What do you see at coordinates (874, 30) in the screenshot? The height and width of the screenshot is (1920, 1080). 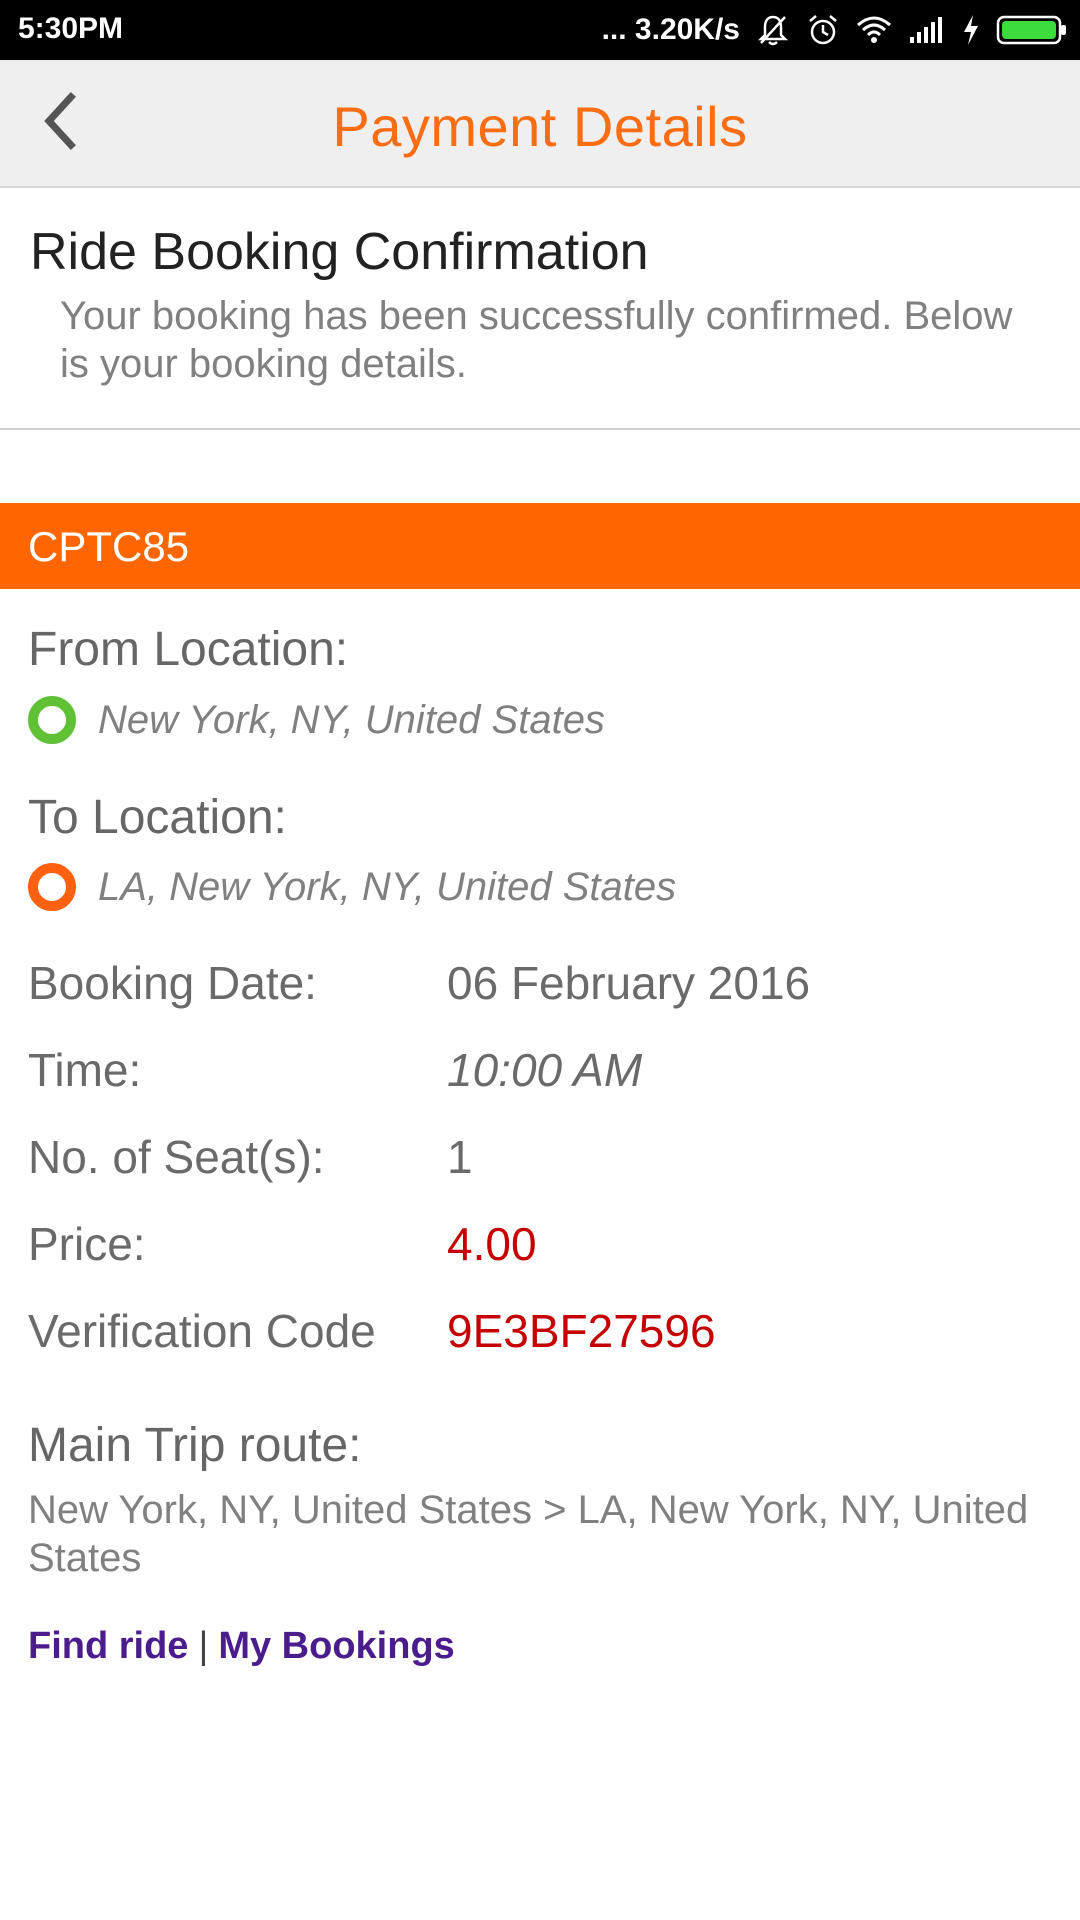 I see `wifi-icon` at bounding box center [874, 30].